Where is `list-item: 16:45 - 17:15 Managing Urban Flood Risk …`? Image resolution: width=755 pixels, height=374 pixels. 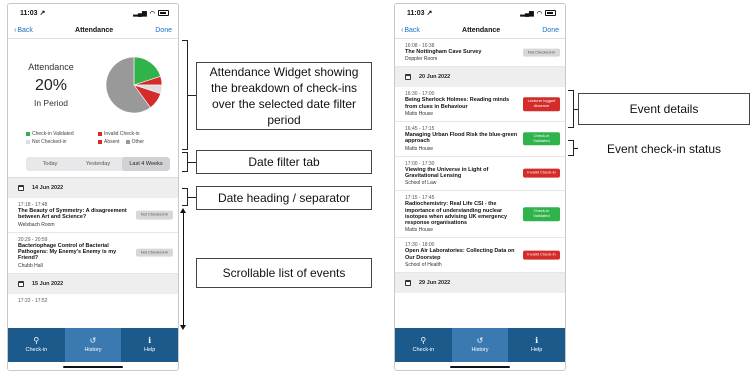 list-item: 16:45 - 17:15 Managing Urban Flood Risk … is located at coordinates (480, 139).